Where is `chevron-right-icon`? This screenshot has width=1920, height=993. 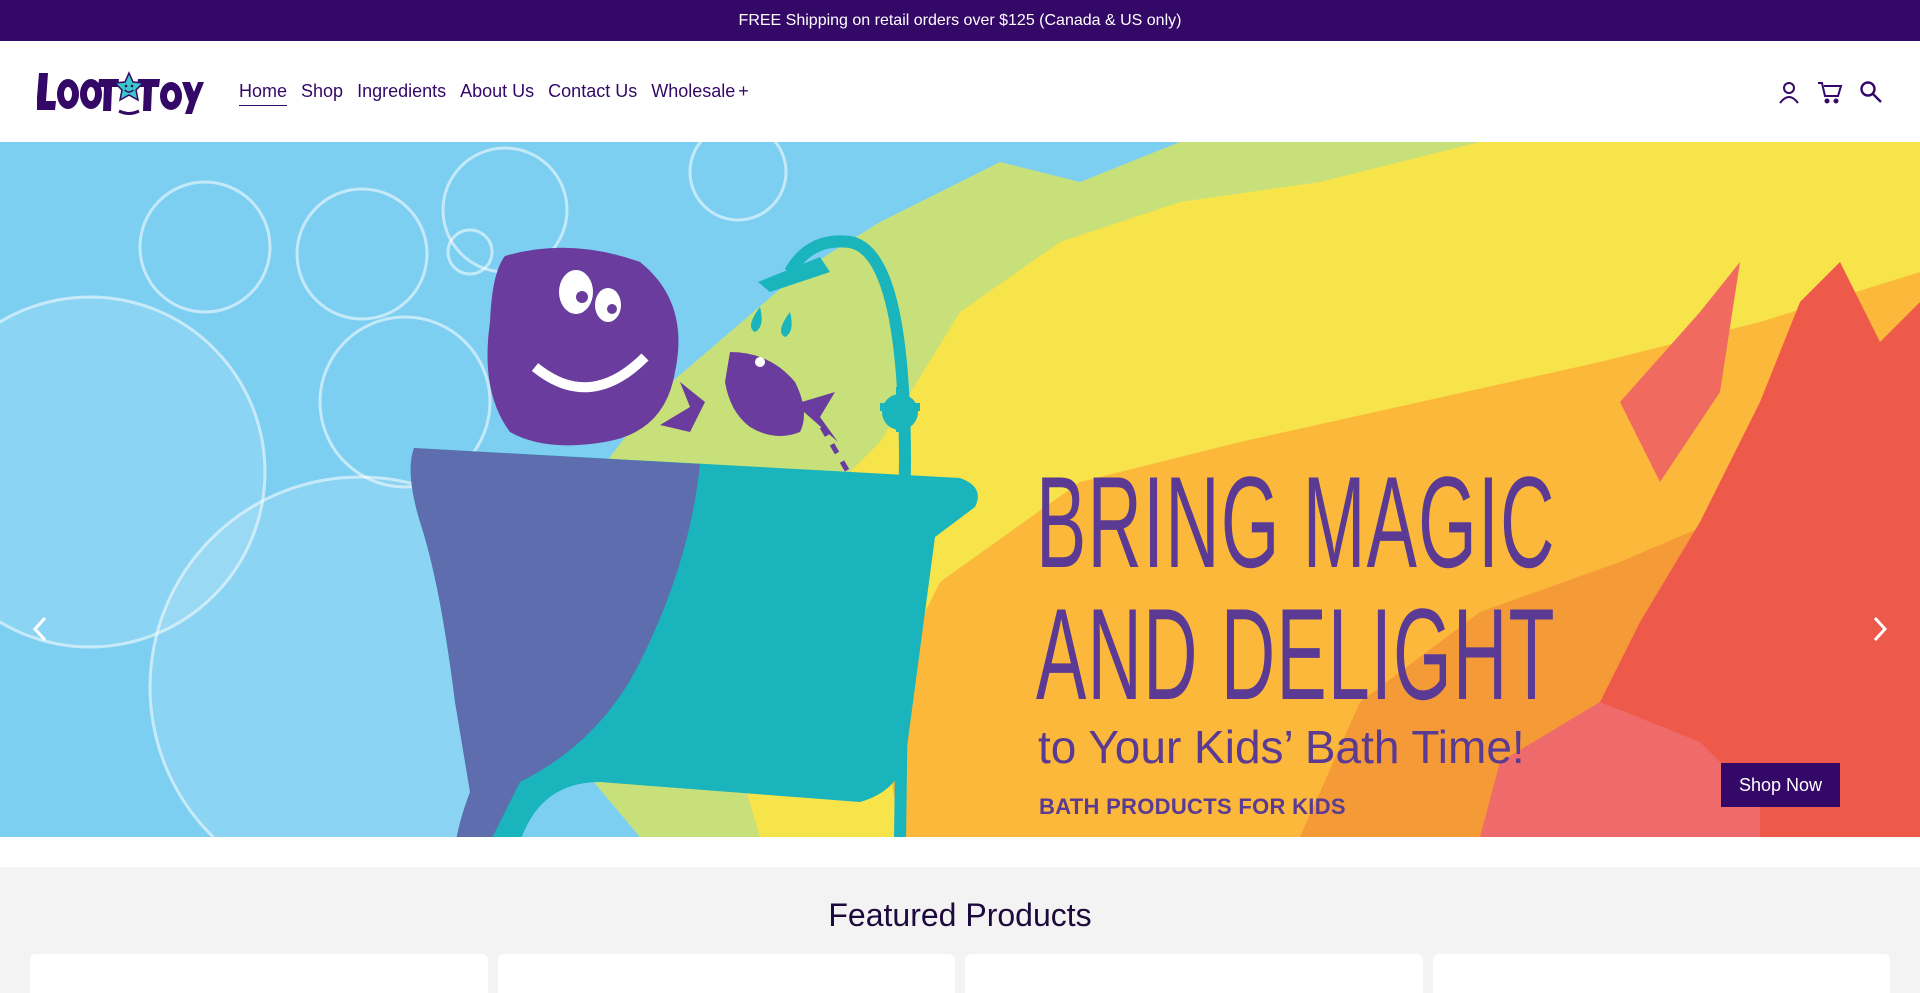 chevron-right-icon is located at coordinates (1880, 629).